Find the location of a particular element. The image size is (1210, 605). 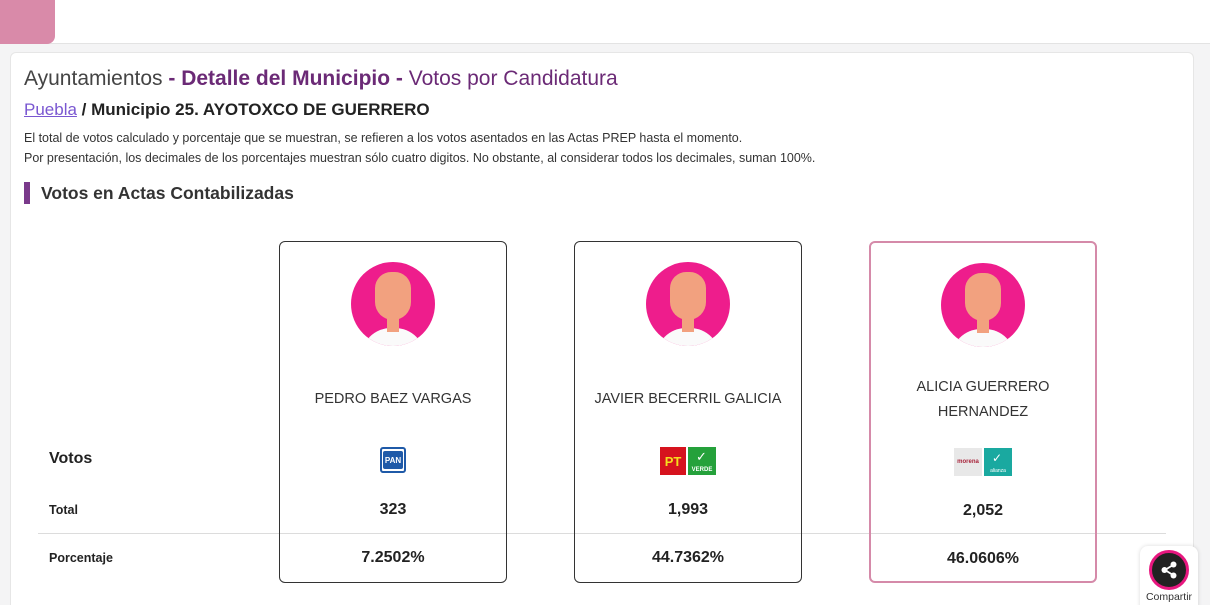

candidate-name: ALICIA GUERRERO HERNANDEZ is located at coordinates (983, 399).